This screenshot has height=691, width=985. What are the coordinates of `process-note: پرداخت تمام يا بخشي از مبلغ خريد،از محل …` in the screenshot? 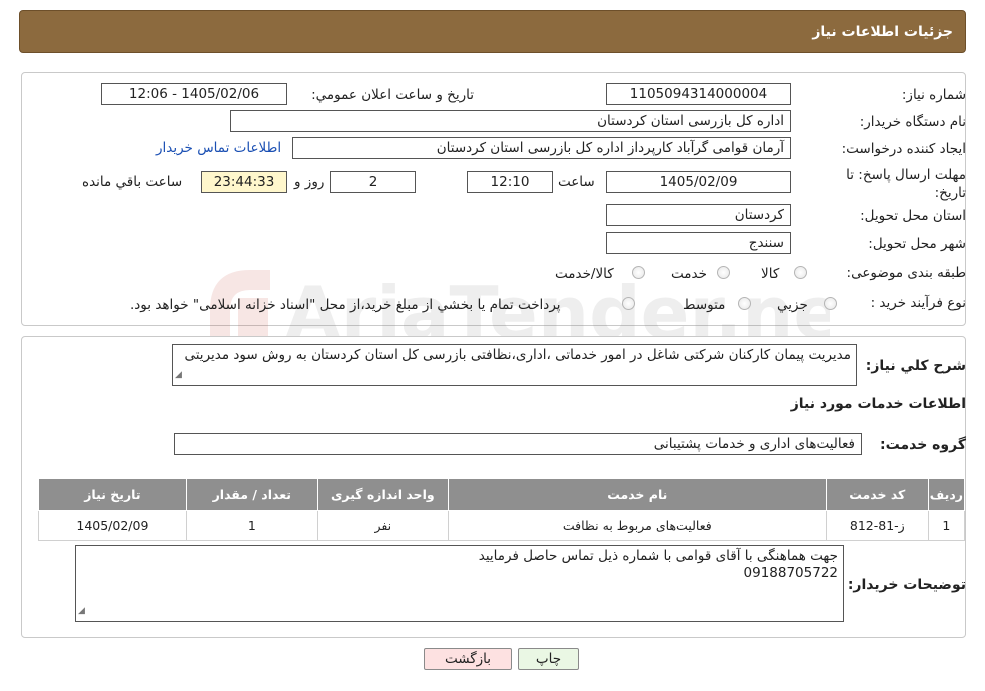 It's located at (345, 305).